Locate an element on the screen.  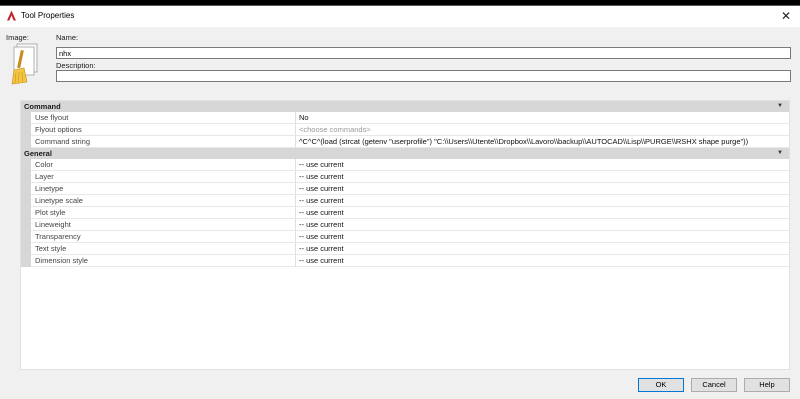
property-row-layer: Layer -- use current is located at coordinates (405, 177).